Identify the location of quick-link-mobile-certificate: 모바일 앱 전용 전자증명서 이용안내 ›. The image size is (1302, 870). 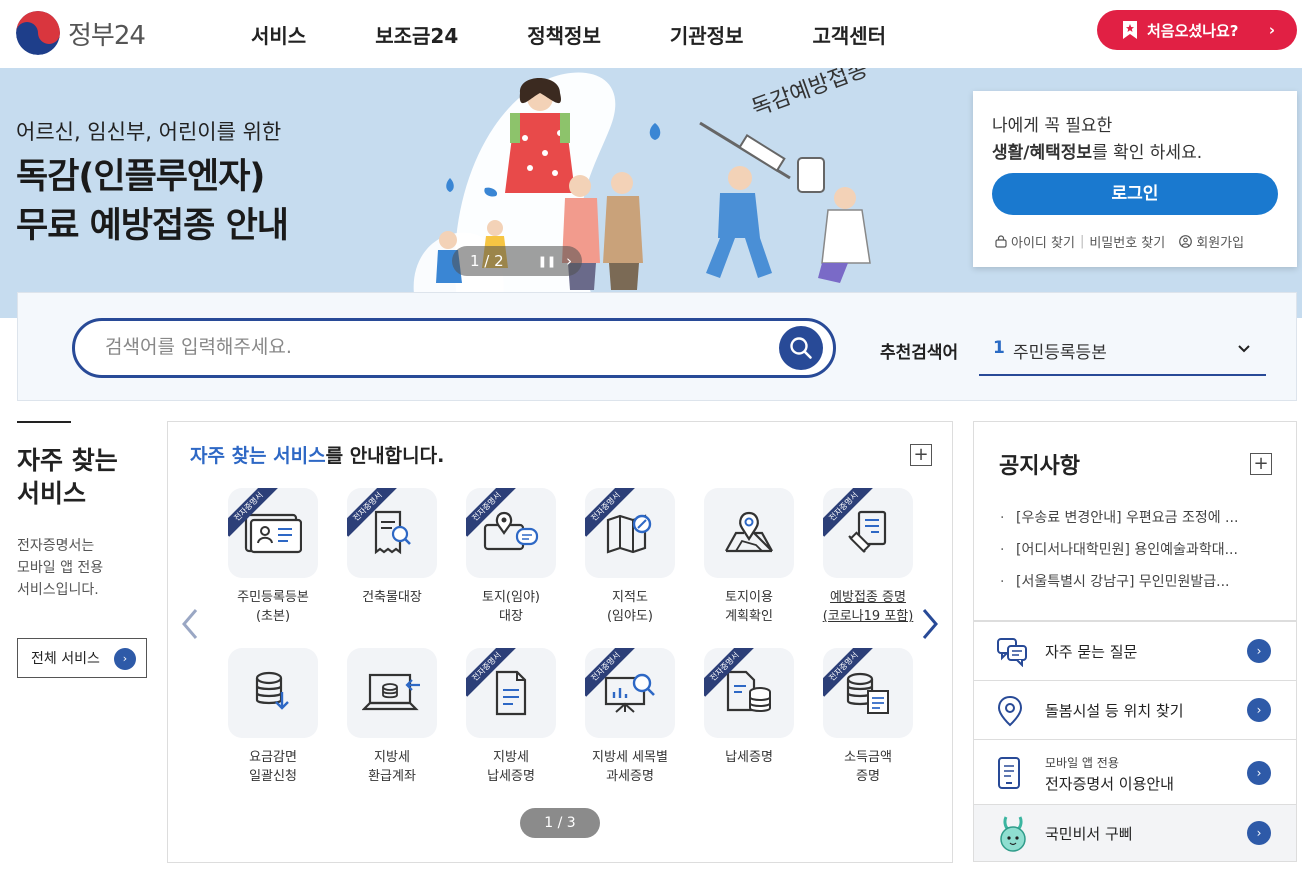
(1135, 772).